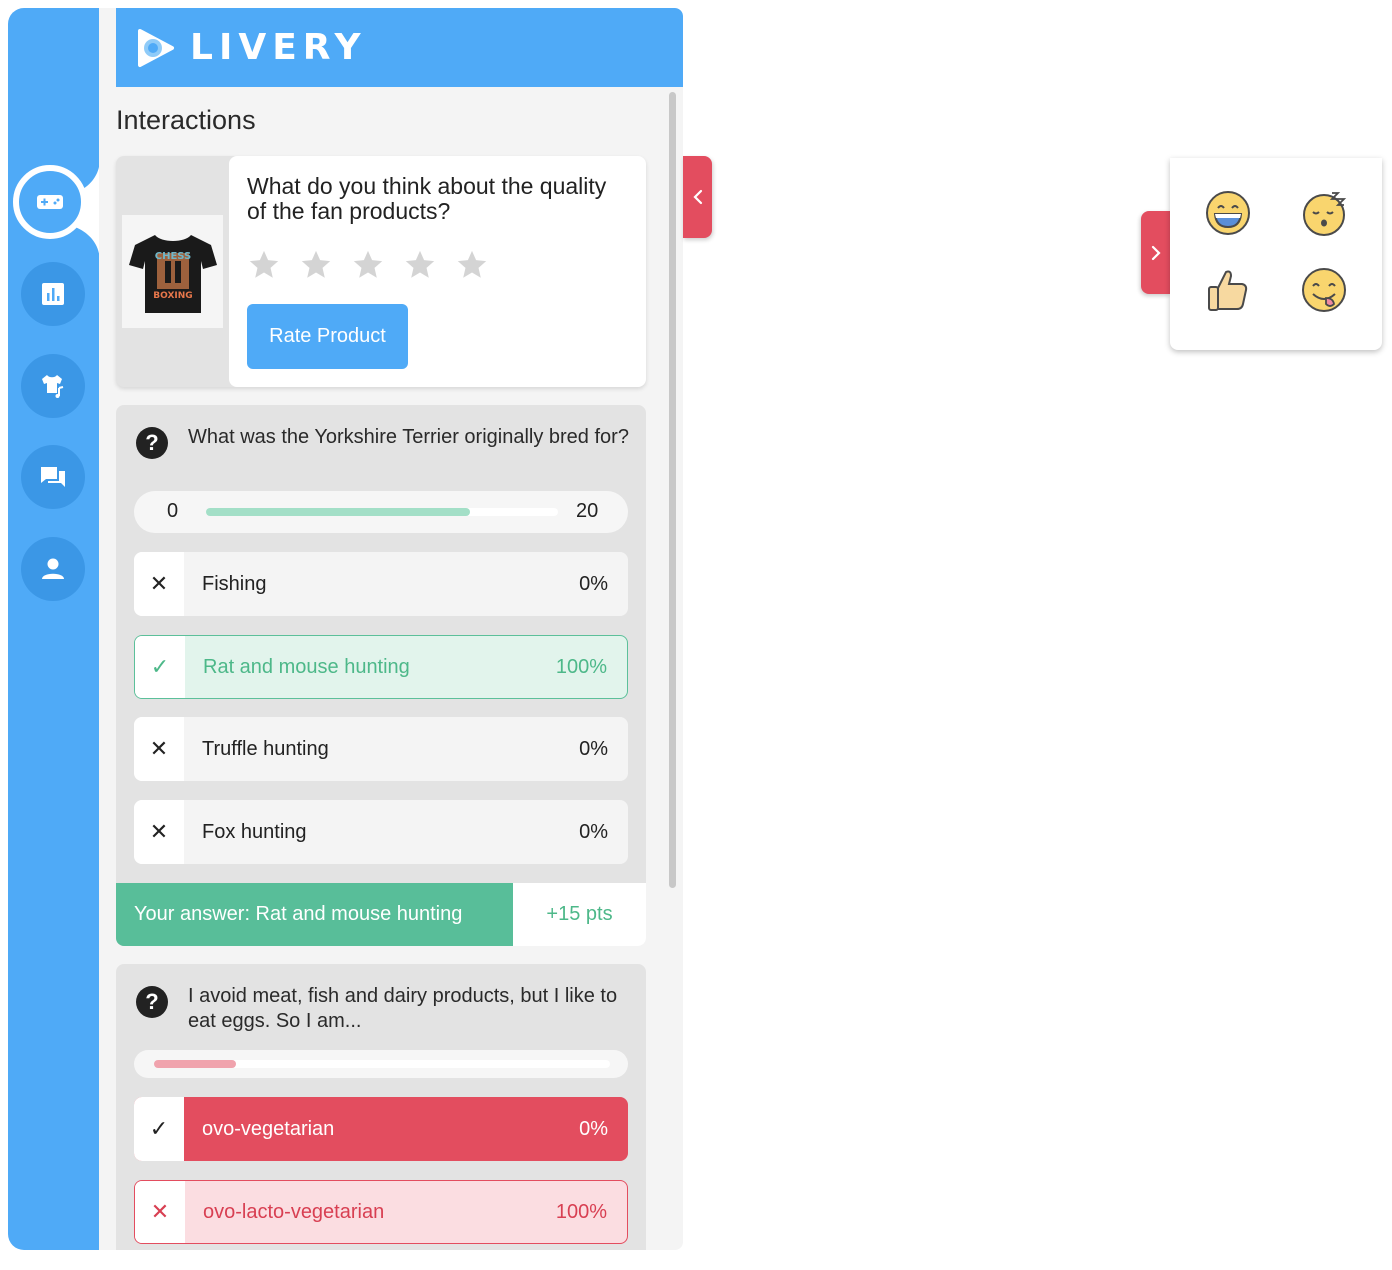  What do you see at coordinates (381, 1129) in the screenshot?
I see `quiz-option: ✓ ovo-vegetarian 0%` at bounding box center [381, 1129].